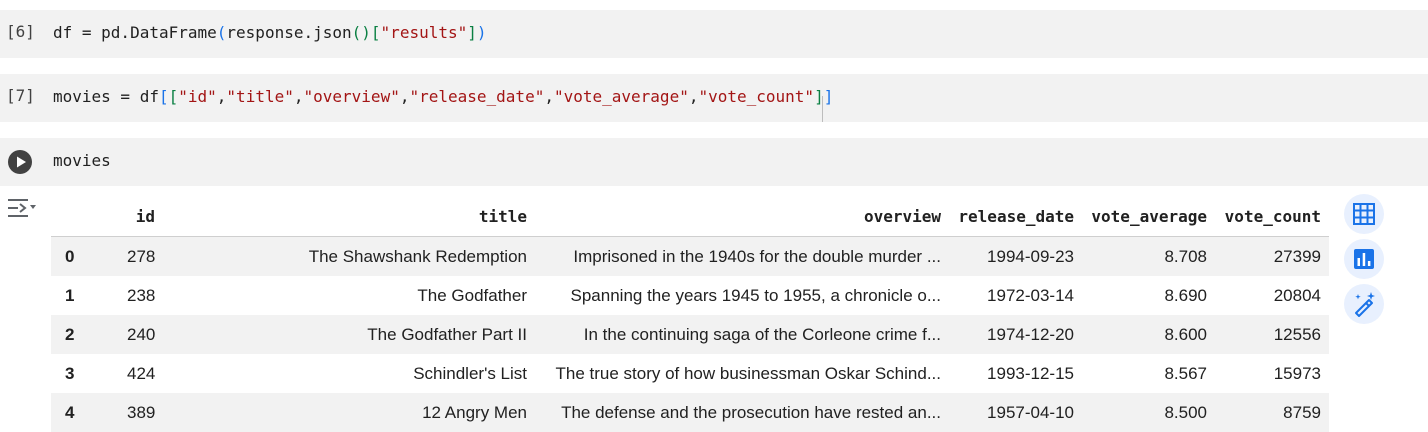 Image resolution: width=1428 pixels, height=432 pixels. I want to click on table-grid-icon, so click(1364, 214).